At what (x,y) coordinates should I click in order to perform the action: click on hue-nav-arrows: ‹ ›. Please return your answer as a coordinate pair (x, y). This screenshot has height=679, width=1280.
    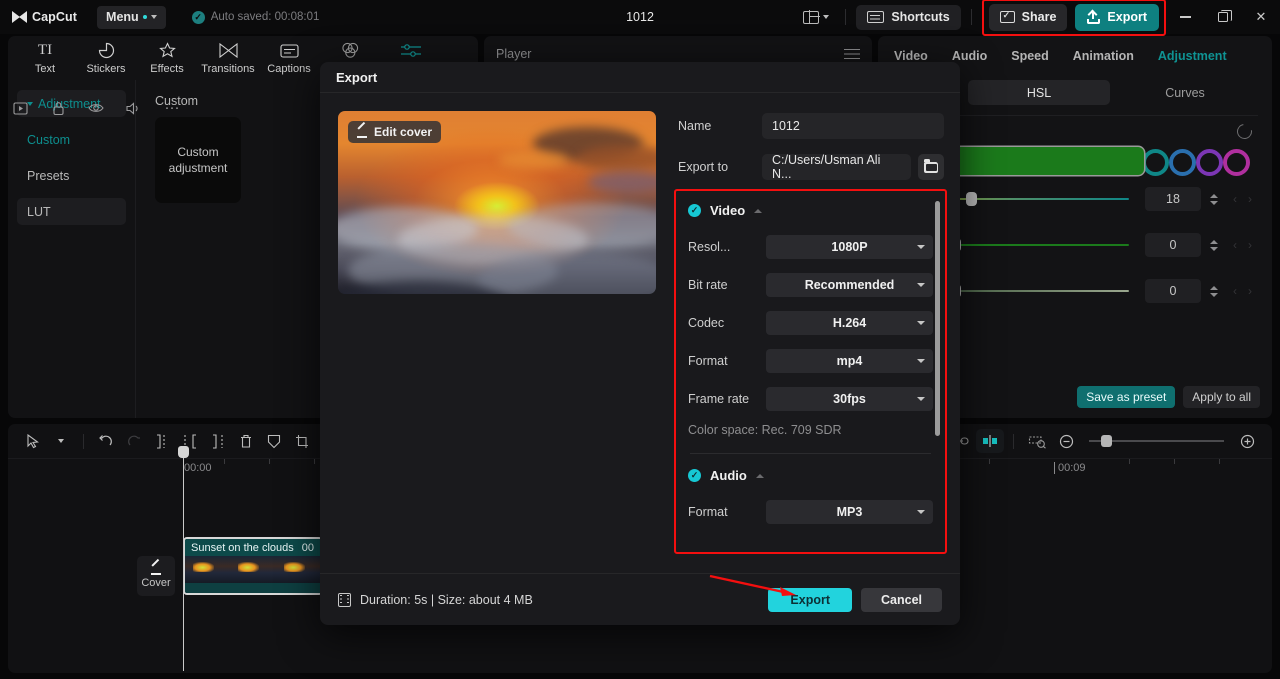
    Looking at the image, I should click on (1242, 199).